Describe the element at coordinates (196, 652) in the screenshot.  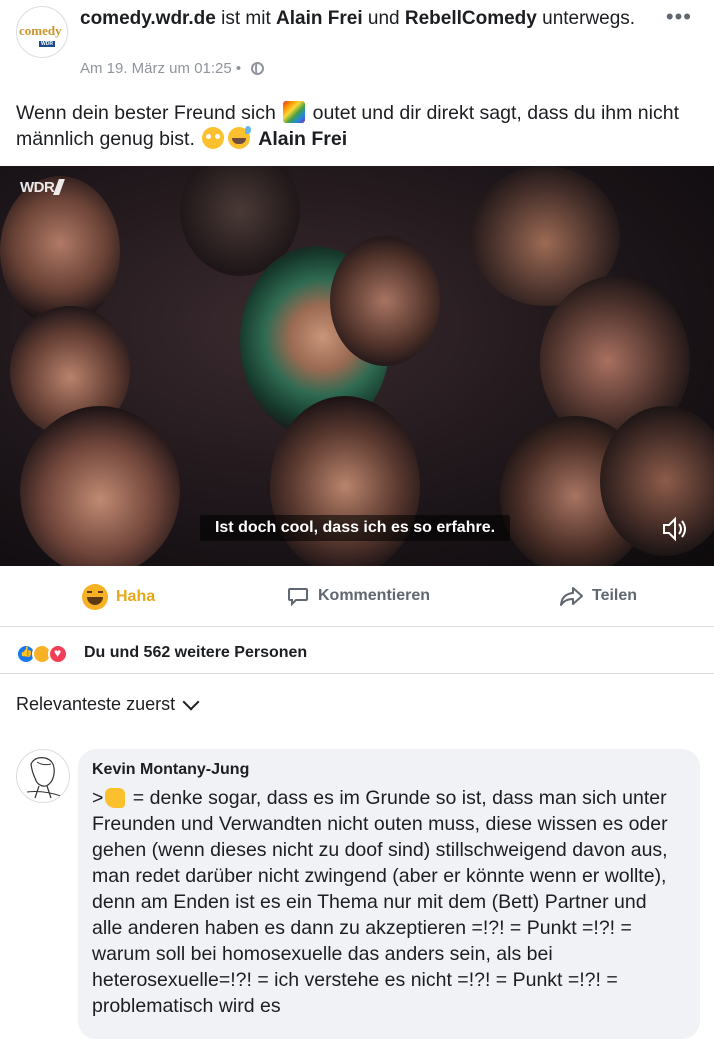
I see `reactions-text: Du und 562 weitere Personen` at that location.